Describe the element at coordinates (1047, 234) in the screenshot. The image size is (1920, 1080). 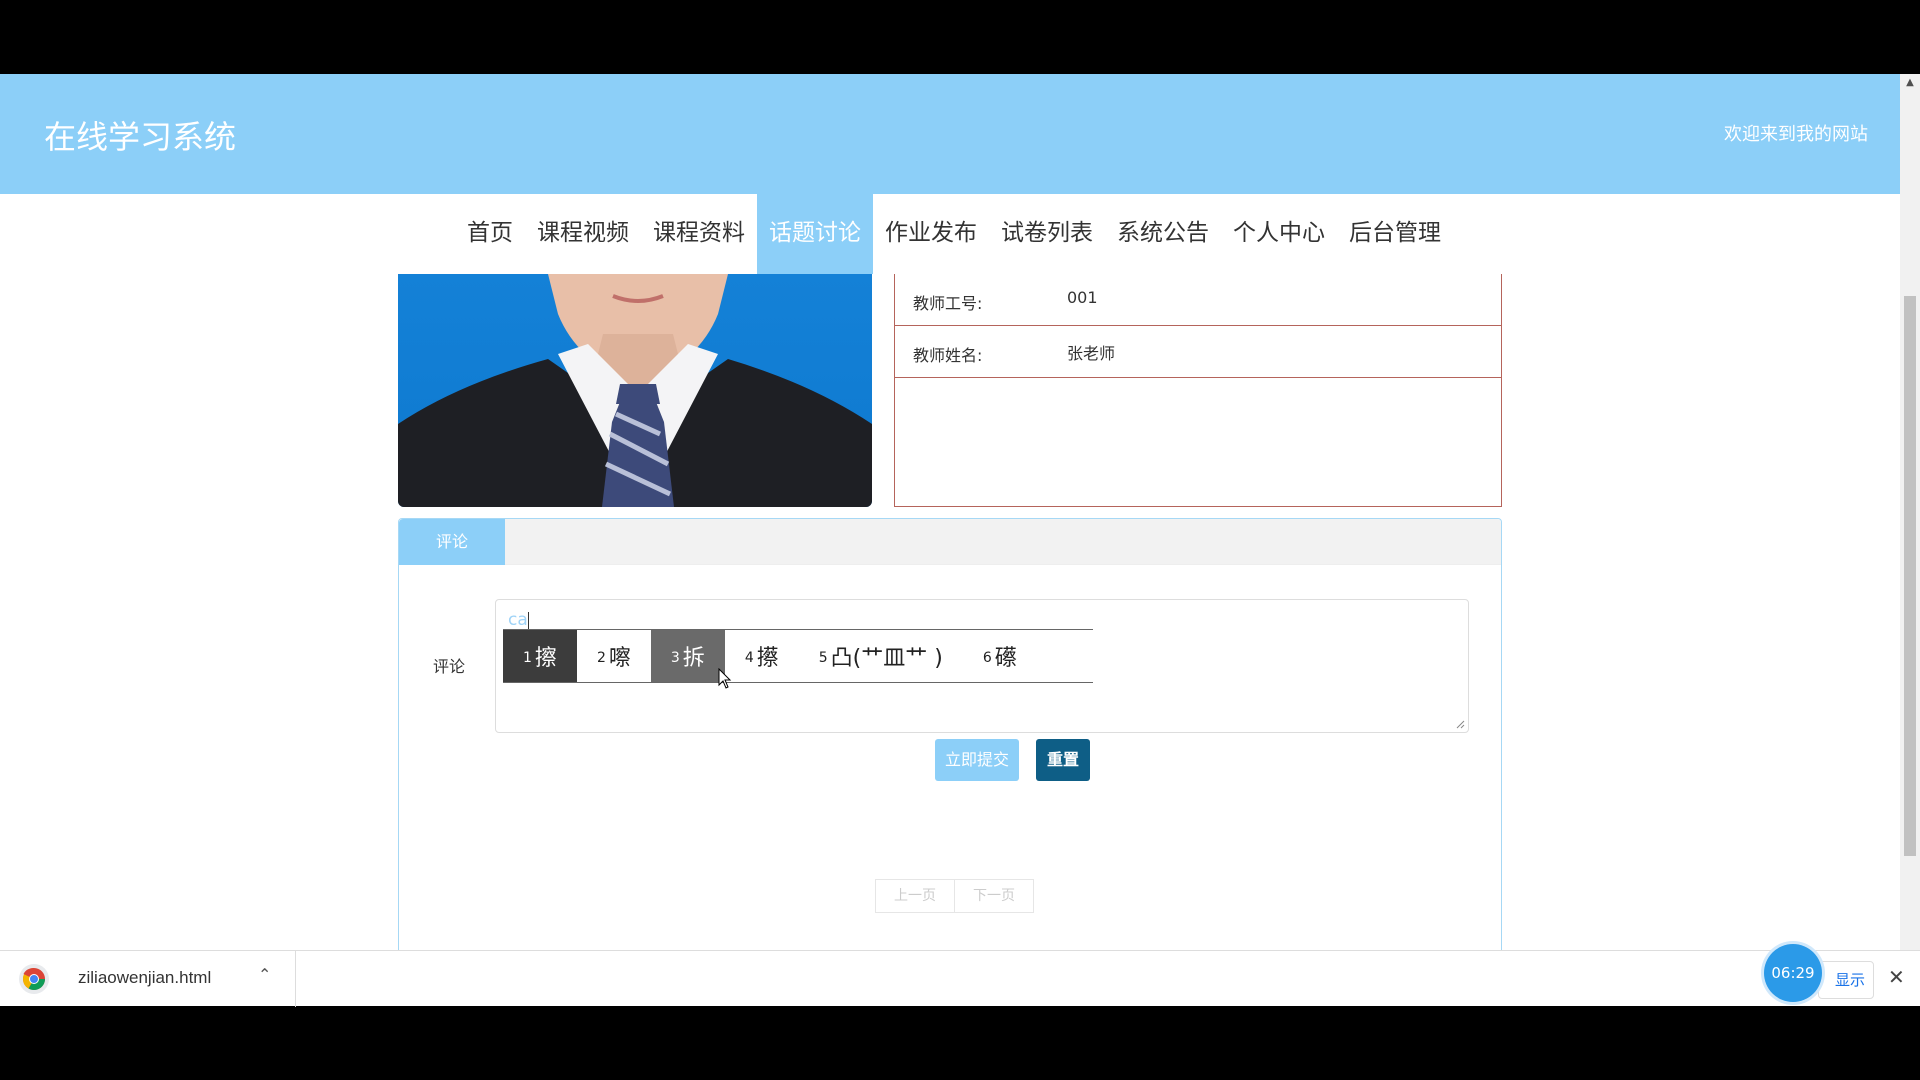
I see `nav-exam-list: 试卷列表` at that location.